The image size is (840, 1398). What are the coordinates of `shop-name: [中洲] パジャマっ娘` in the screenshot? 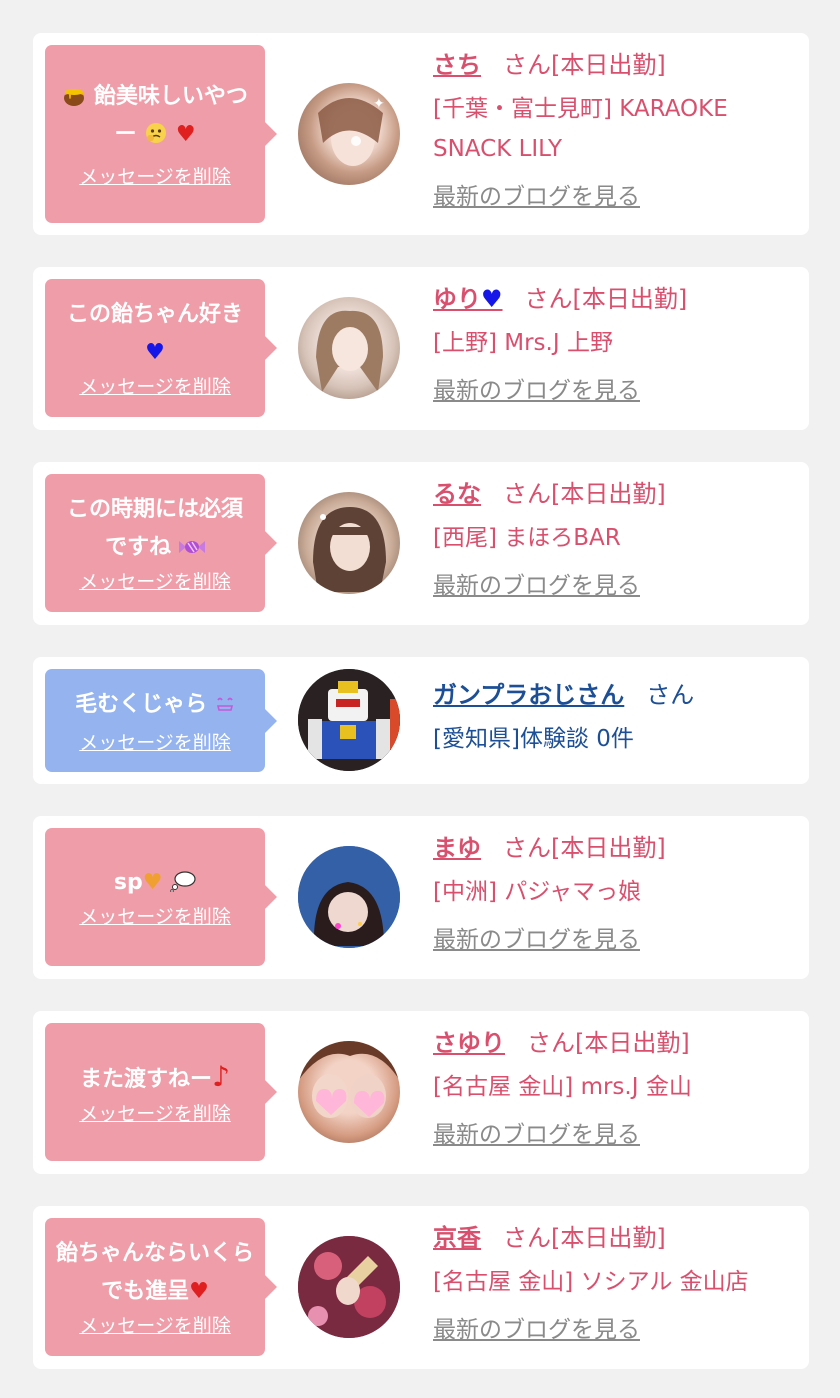 It's located at (537, 892).